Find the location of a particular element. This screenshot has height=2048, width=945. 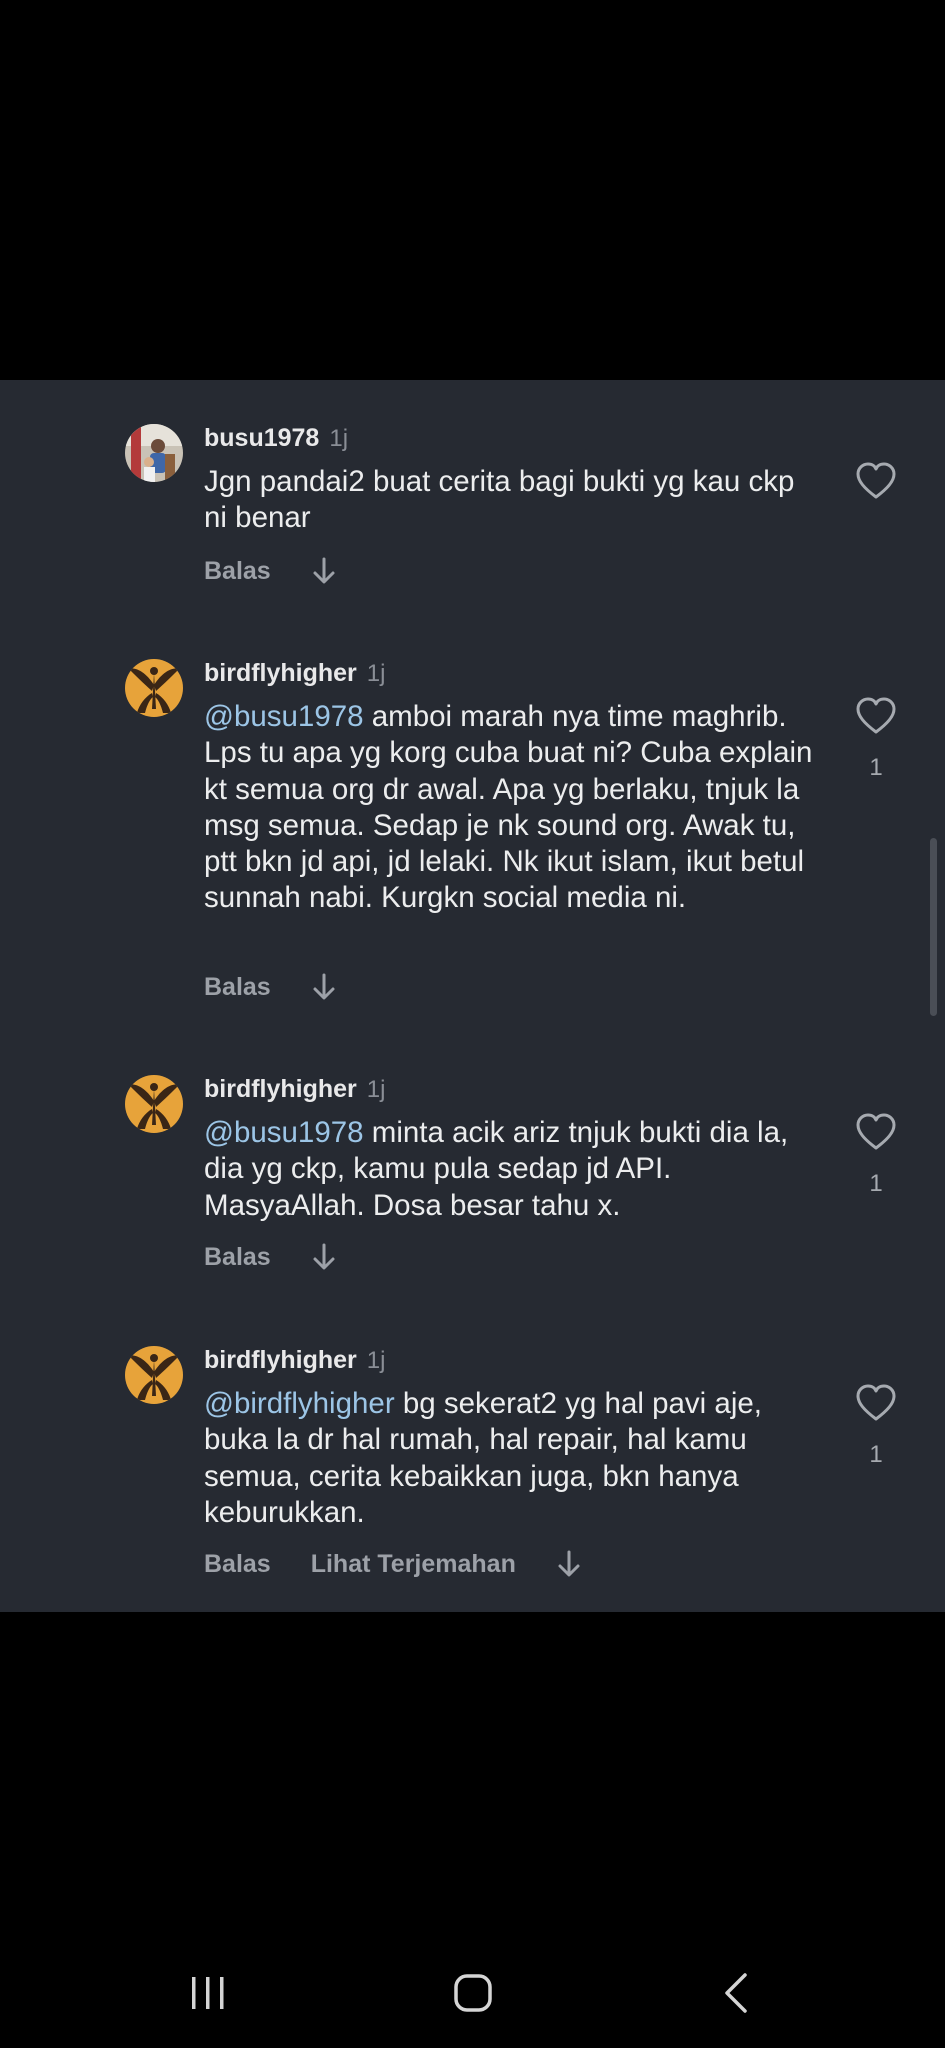

home-icon is located at coordinates (473, 1993).